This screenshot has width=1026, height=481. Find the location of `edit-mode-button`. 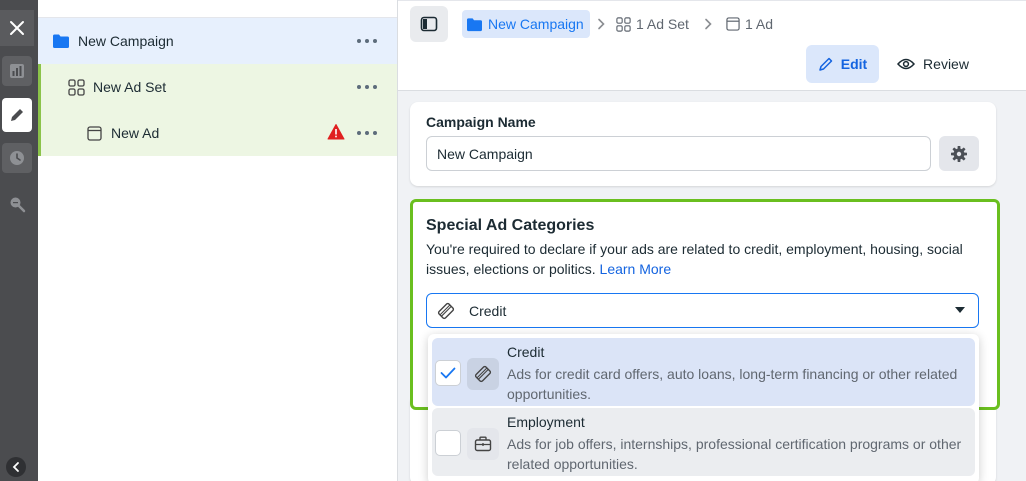

edit-mode-button is located at coordinates (17, 115).